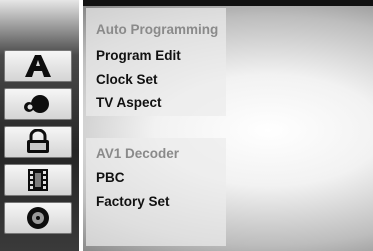 The width and height of the screenshot is (373, 251). Describe the element at coordinates (138, 55) in the screenshot. I see `menu-item-program-edit: Program Edit` at that location.